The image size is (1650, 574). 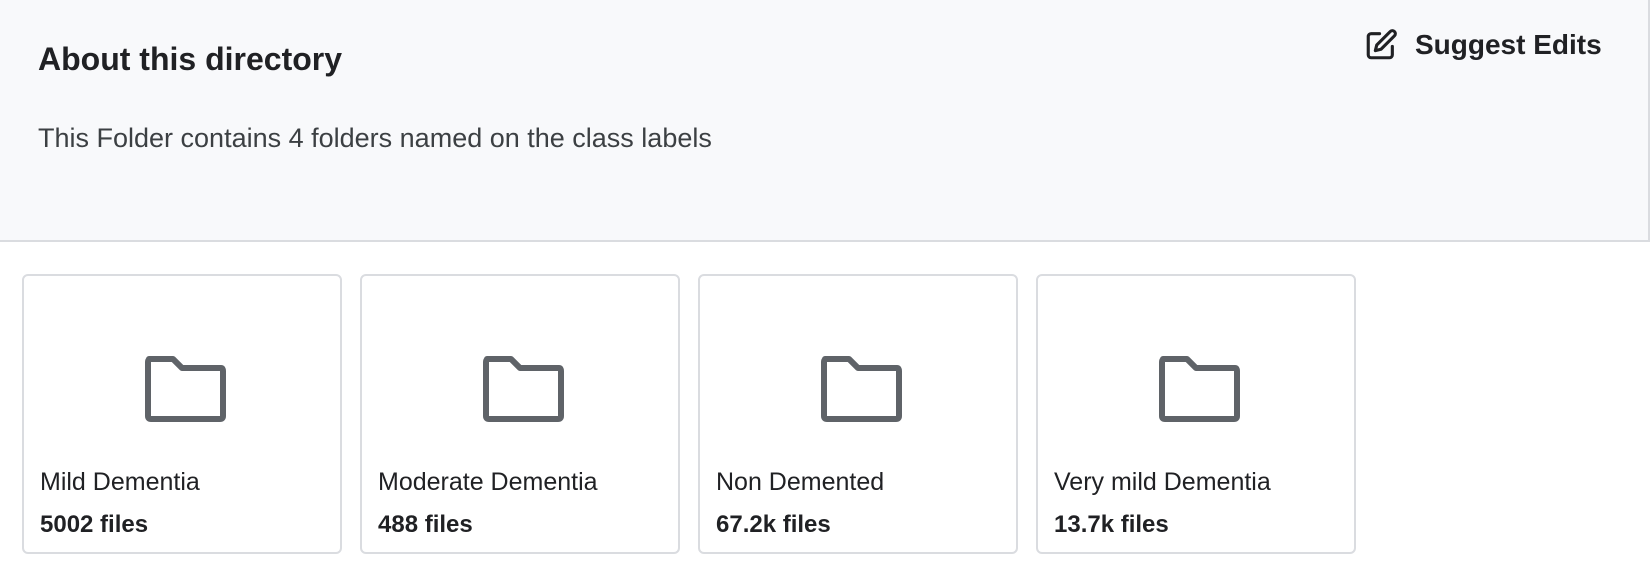 I want to click on suggest-edits-button: Suggest Edits, so click(x=1483, y=45).